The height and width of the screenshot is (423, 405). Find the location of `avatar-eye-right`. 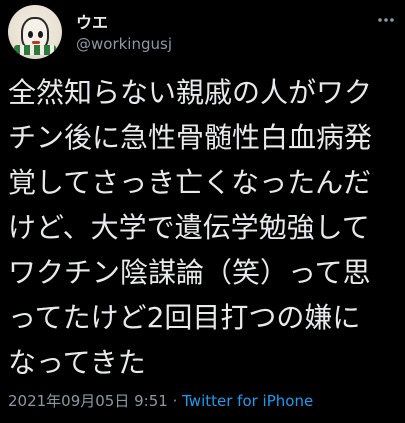

avatar-eye-right is located at coordinates (40, 34).